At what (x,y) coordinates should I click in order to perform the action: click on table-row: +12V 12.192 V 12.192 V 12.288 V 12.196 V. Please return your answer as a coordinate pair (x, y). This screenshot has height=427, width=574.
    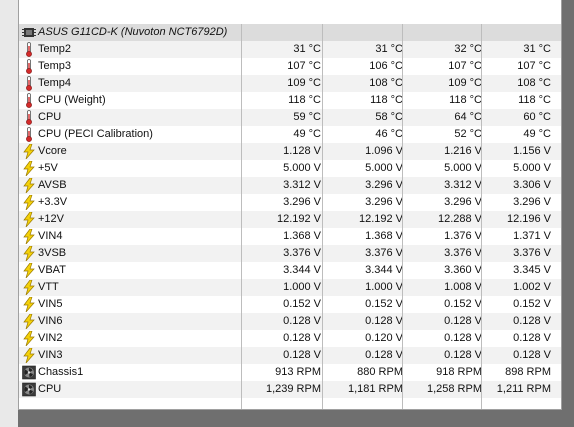
    Looking at the image, I should click on (290, 219).